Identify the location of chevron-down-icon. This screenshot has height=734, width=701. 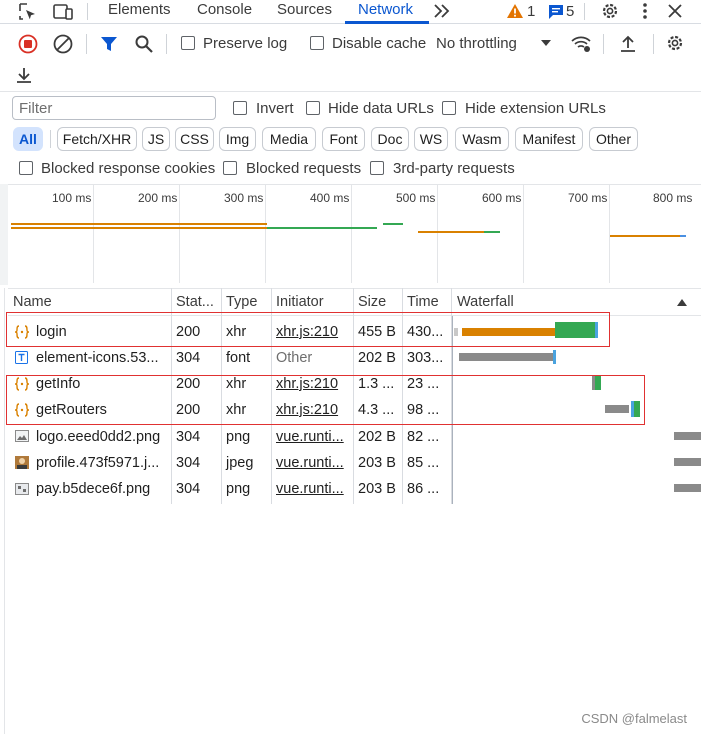
(546, 43).